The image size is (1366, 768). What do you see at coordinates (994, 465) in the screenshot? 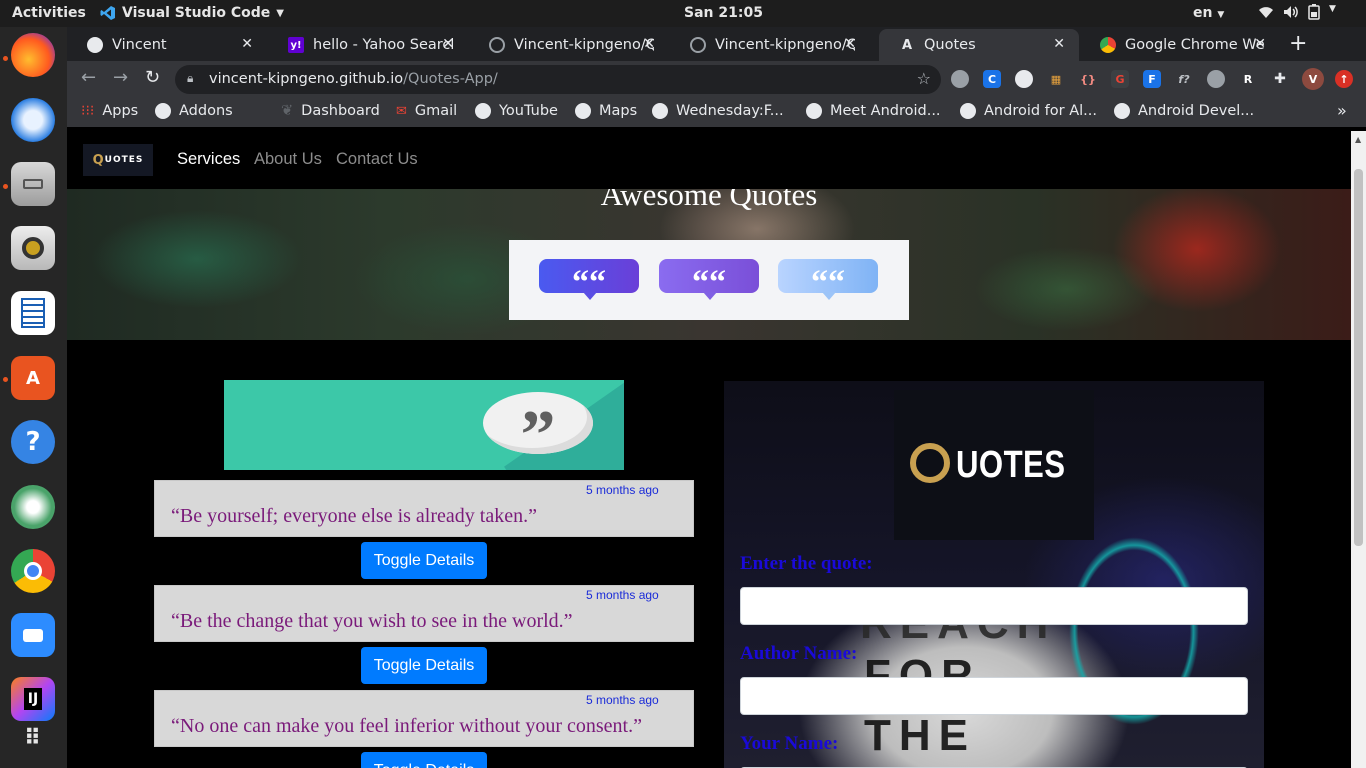
I see `form-logo: UOTES` at bounding box center [994, 465].